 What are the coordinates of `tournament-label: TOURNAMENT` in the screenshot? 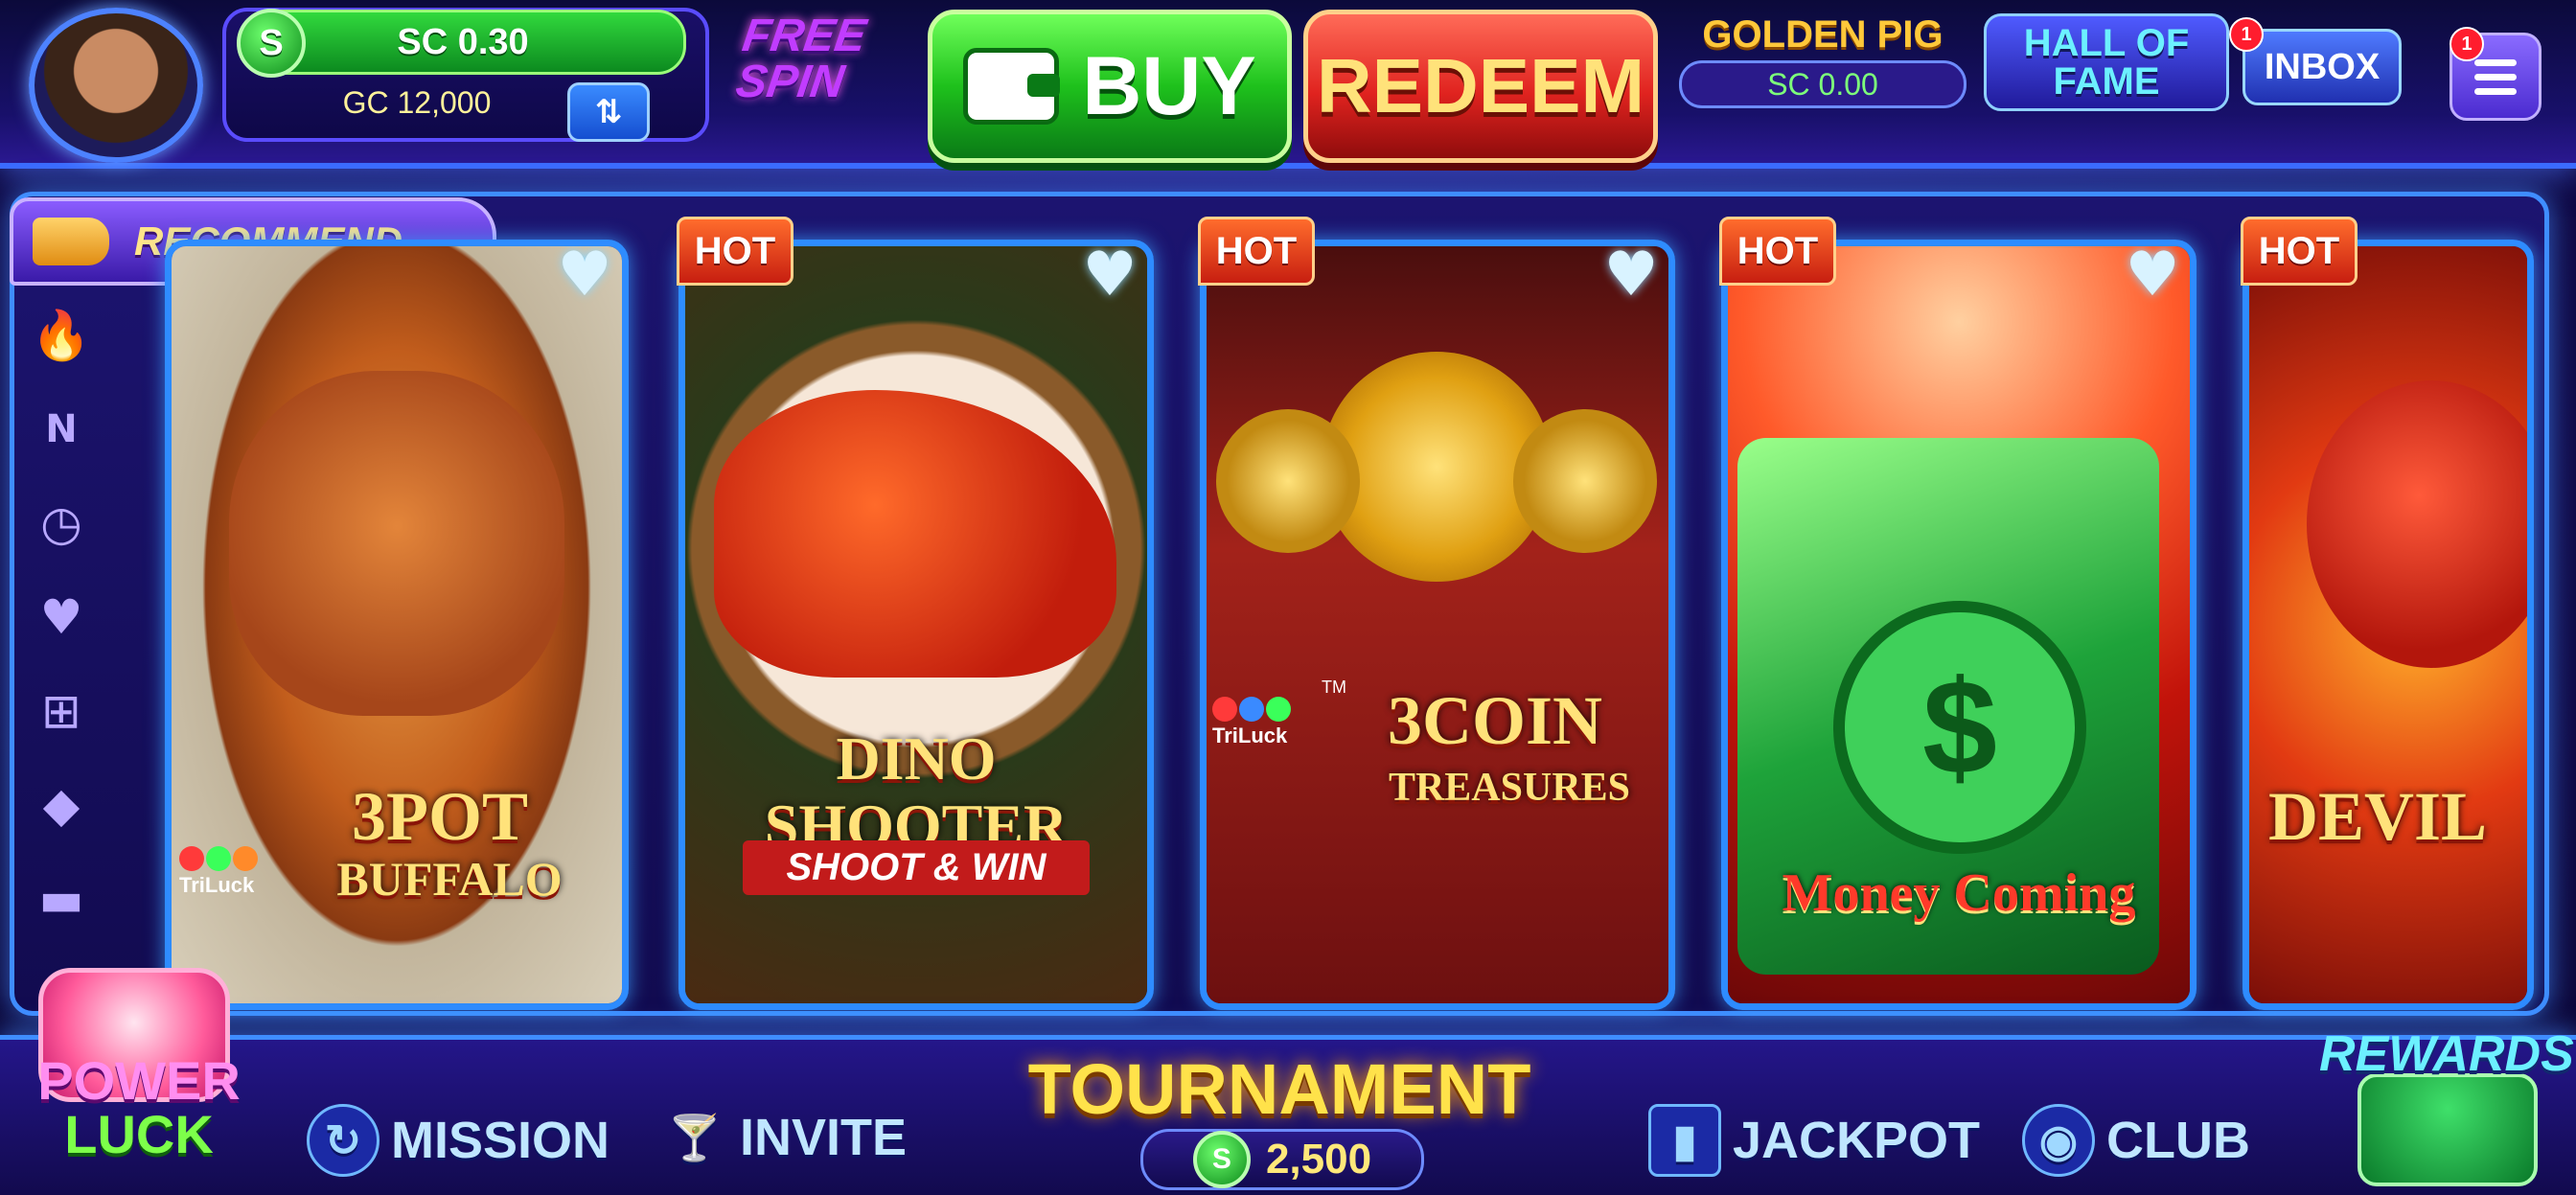 It's located at (1279, 1089).